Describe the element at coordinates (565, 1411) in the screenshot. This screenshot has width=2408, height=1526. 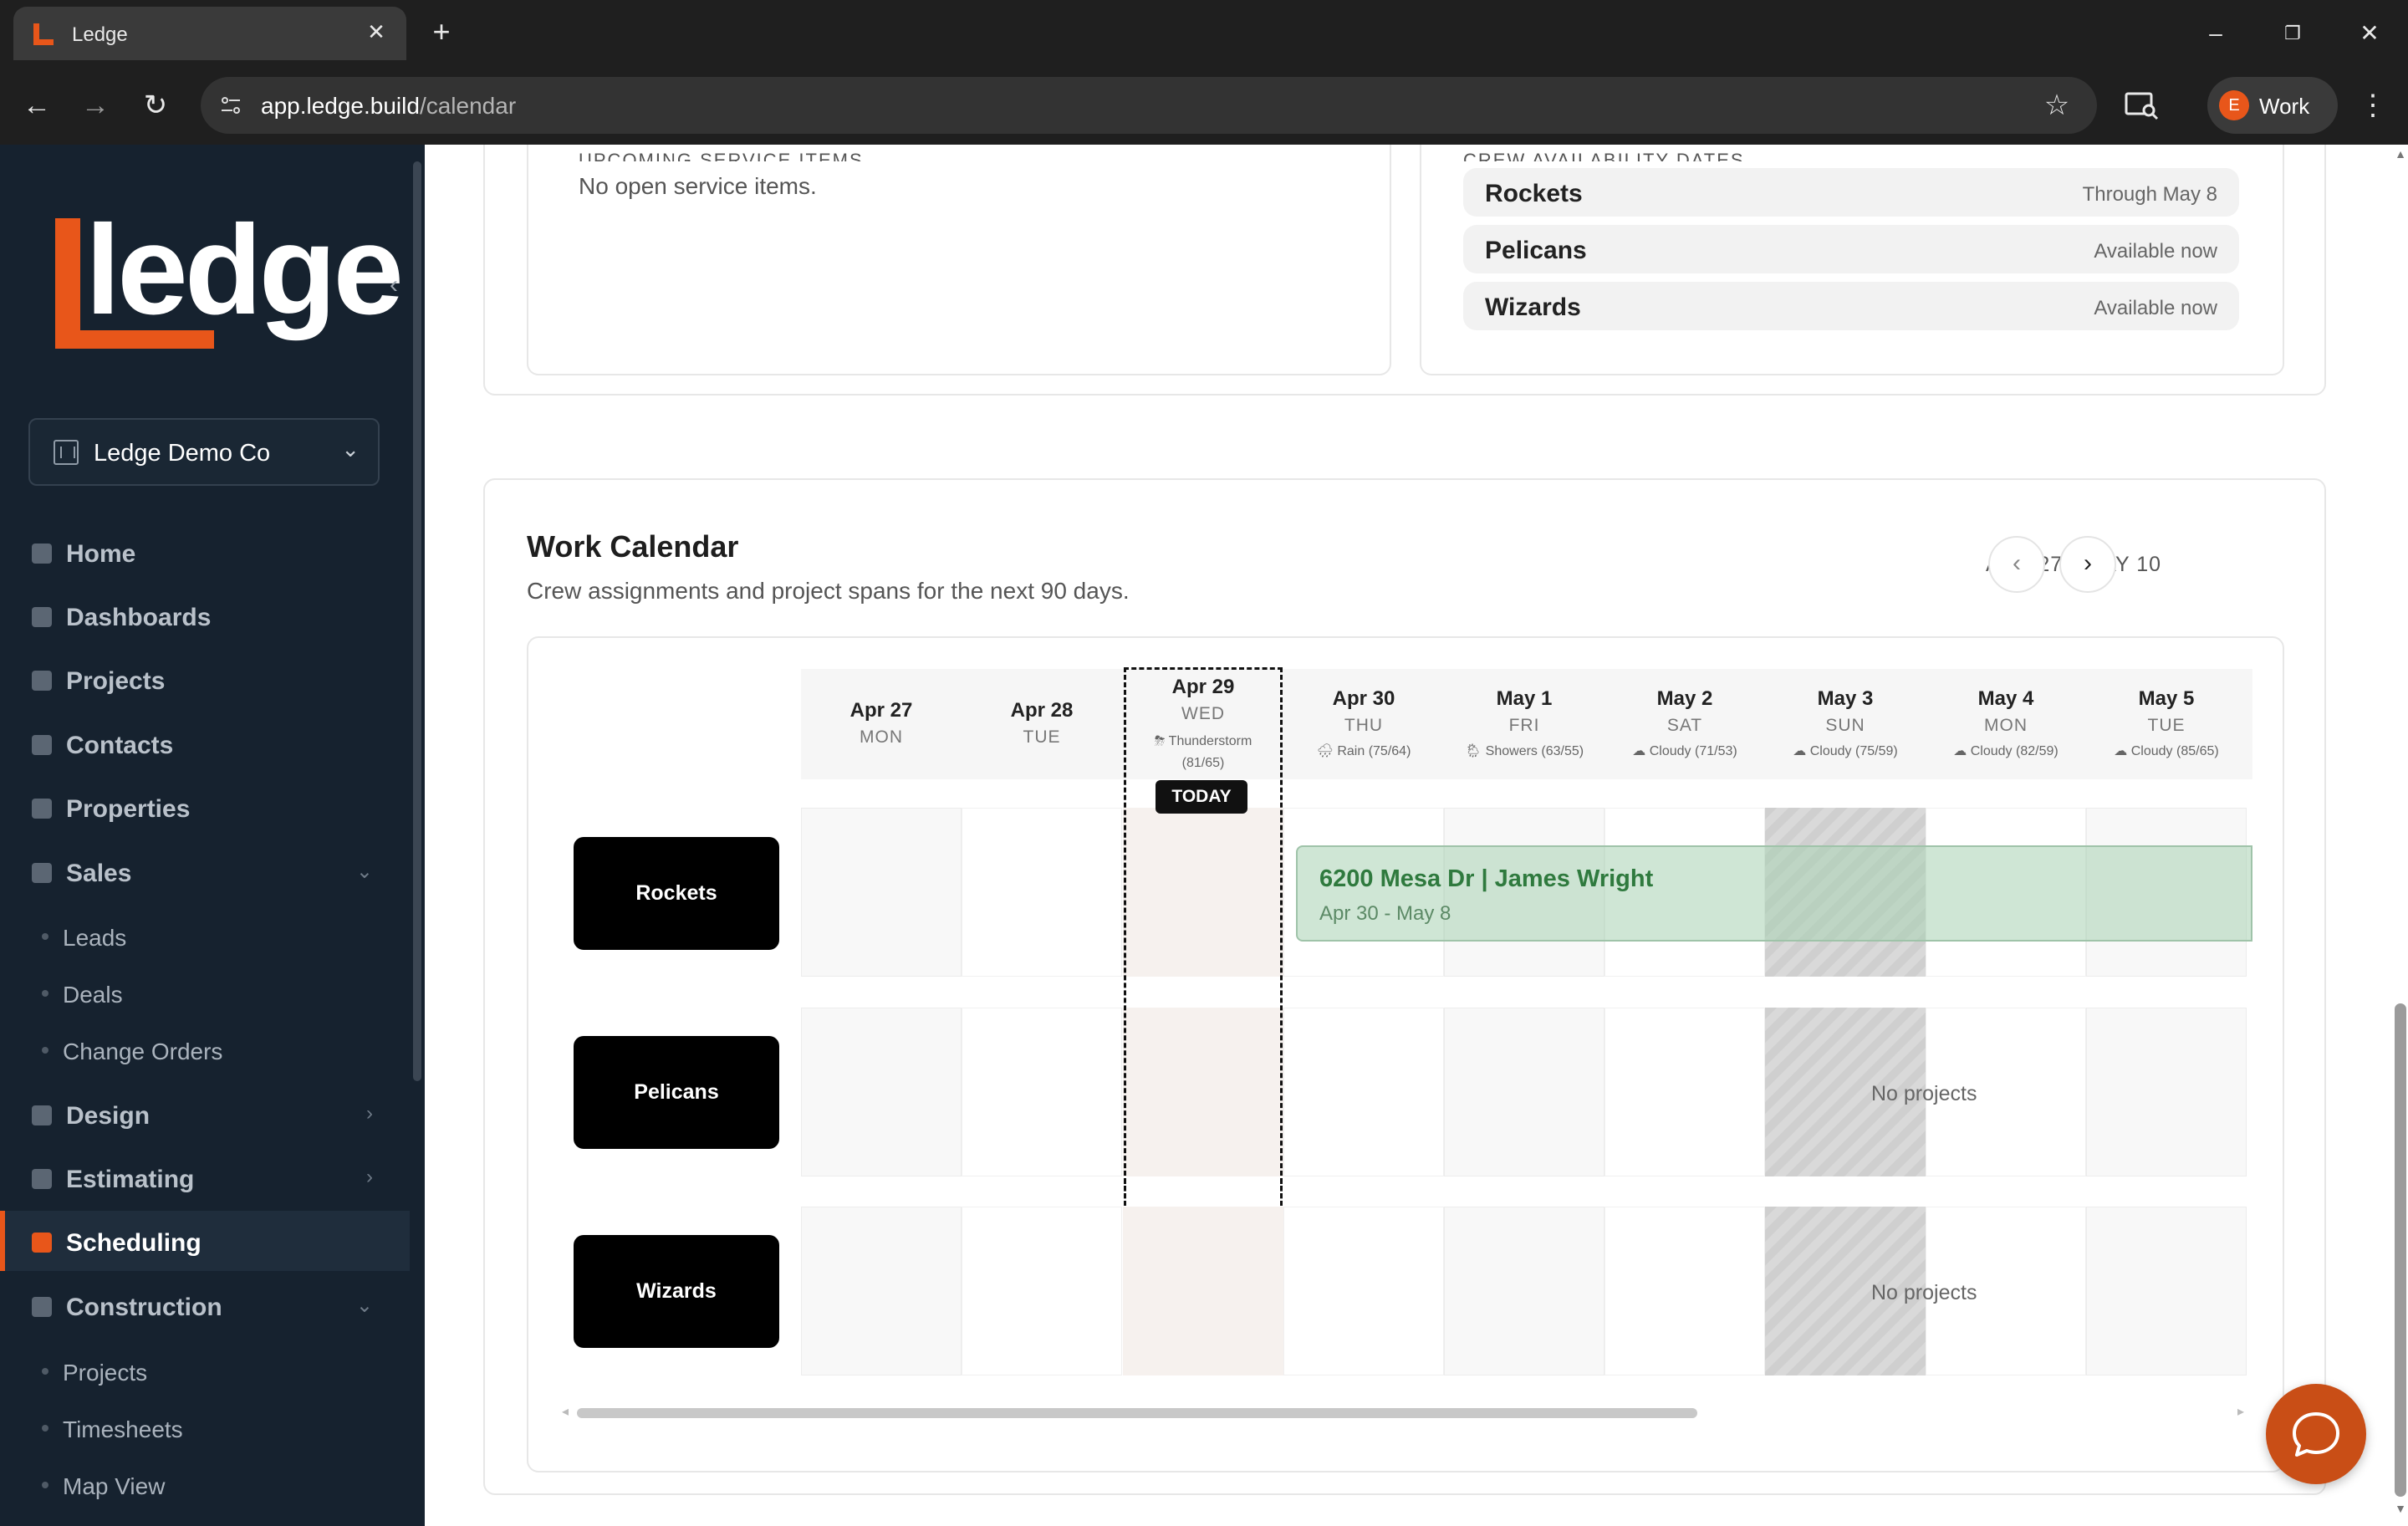
I see `scroll-left-icon: ◂` at that location.